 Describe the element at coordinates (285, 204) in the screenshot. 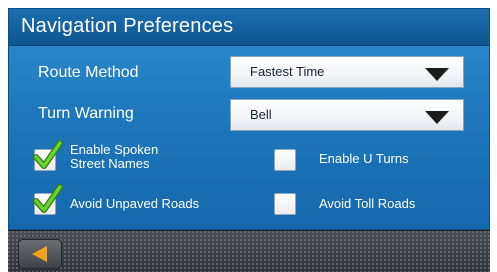

I see `avoid-toll-roads-checkbox` at that location.